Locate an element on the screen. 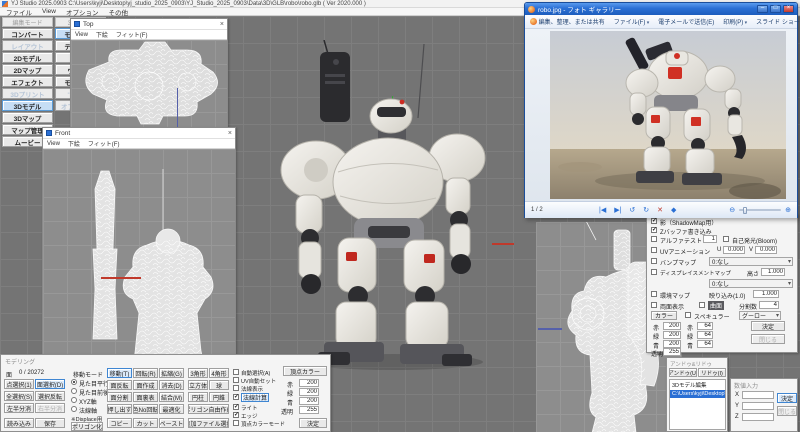 The height and width of the screenshot is (432, 800). robot-photo is located at coordinates (668, 115).